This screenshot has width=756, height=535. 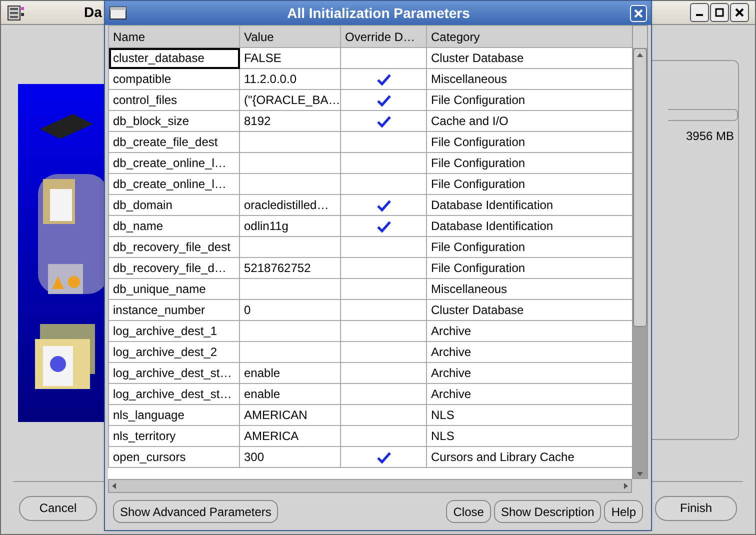 What do you see at coordinates (174, 205) in the screenshot?
I see `table-cell: db_domain` at bounding box center [174, 205].